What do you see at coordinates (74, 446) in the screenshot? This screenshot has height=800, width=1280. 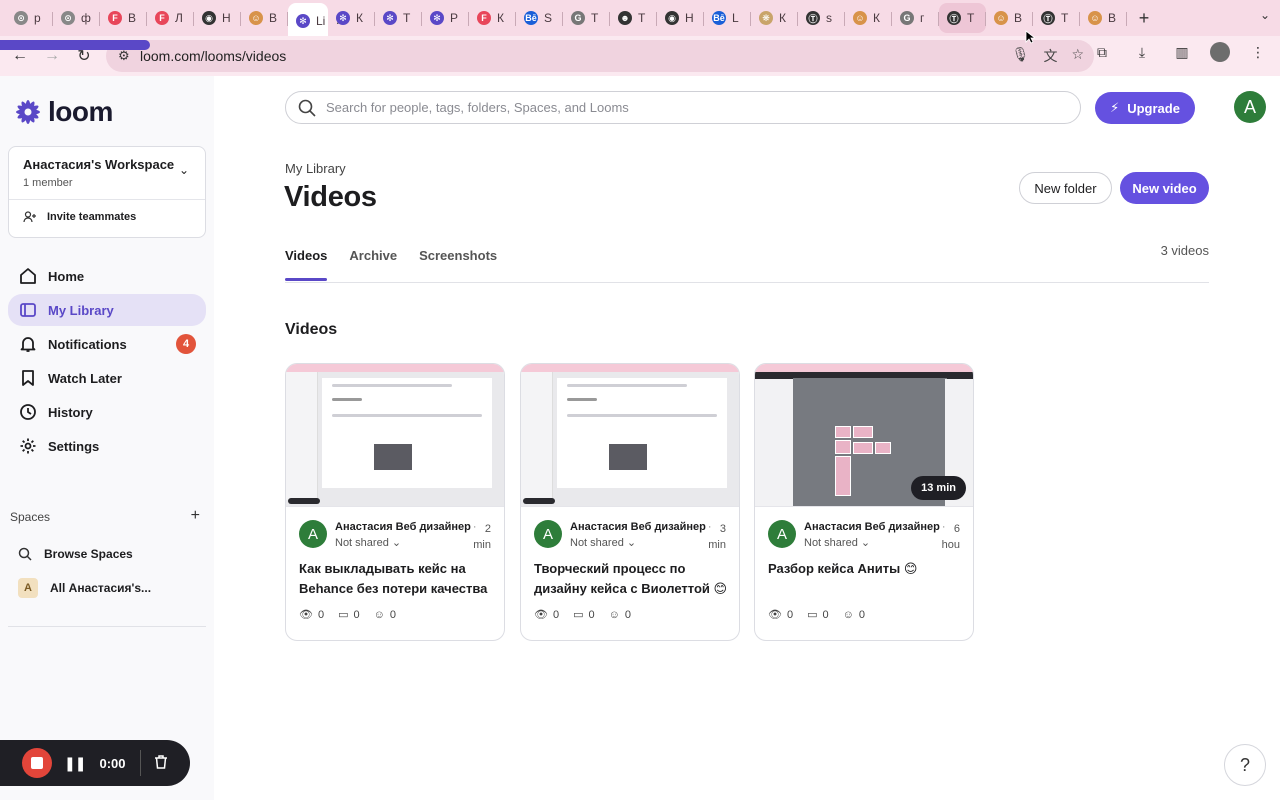 I see `sidebar-item-label: Settings` at bounding box center [74, 446].